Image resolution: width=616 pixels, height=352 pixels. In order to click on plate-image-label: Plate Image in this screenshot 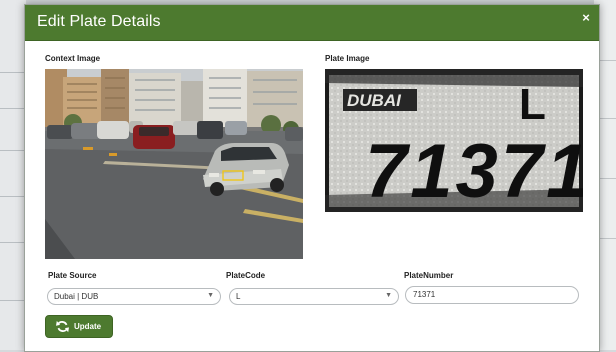, I will do `click(347, 58)`.